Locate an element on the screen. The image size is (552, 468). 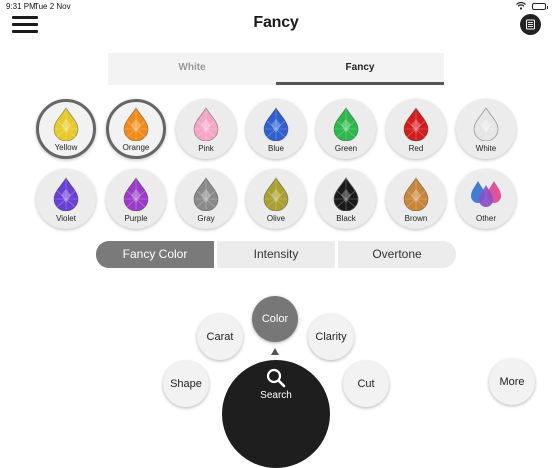
color-option-label: Violet is located at coordinates (66, 218).